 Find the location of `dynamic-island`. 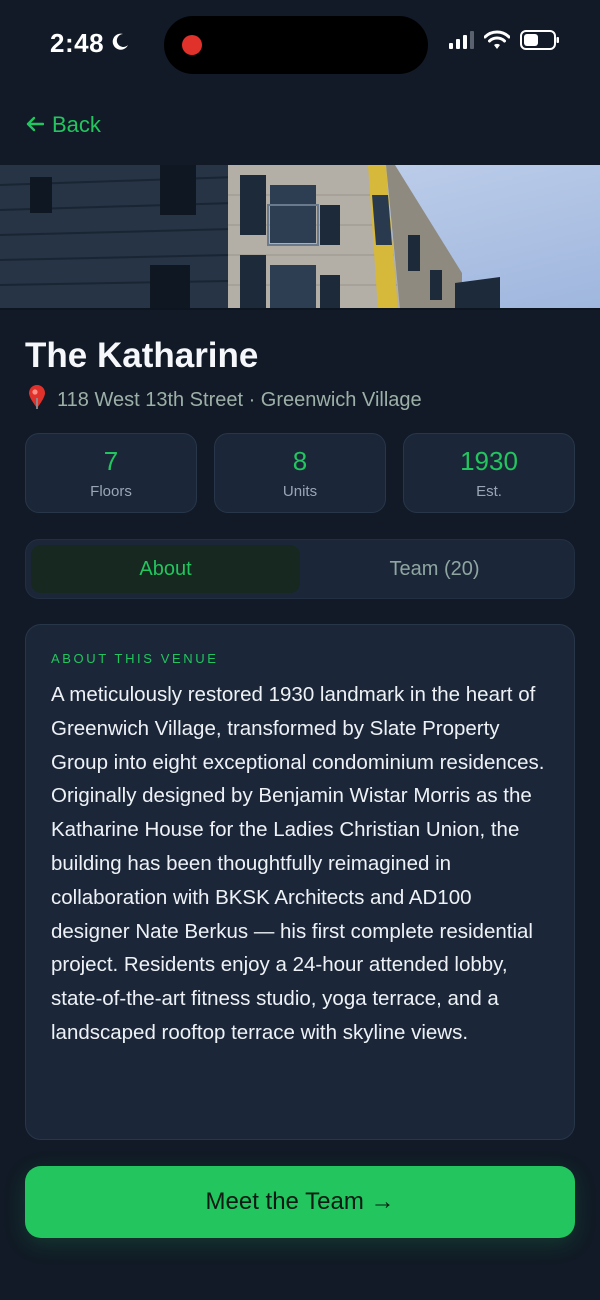

dynamic-island is located at coordinates (296, 45).